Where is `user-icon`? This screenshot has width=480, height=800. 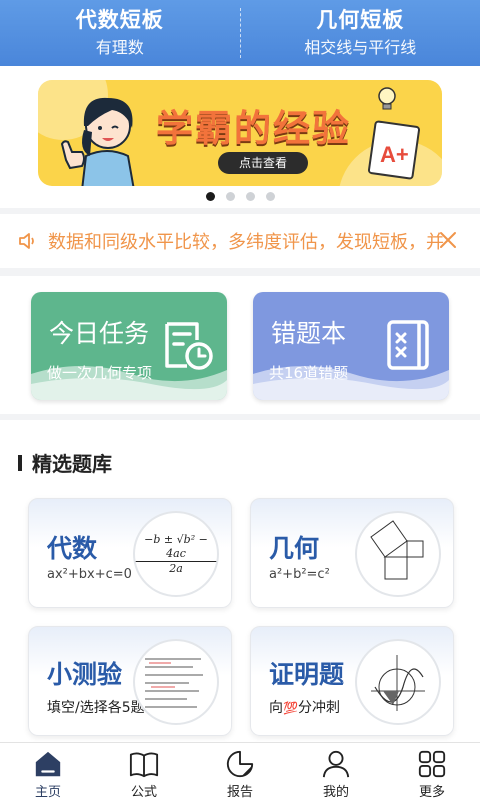 user-icon is located at coordinates (336, 764).